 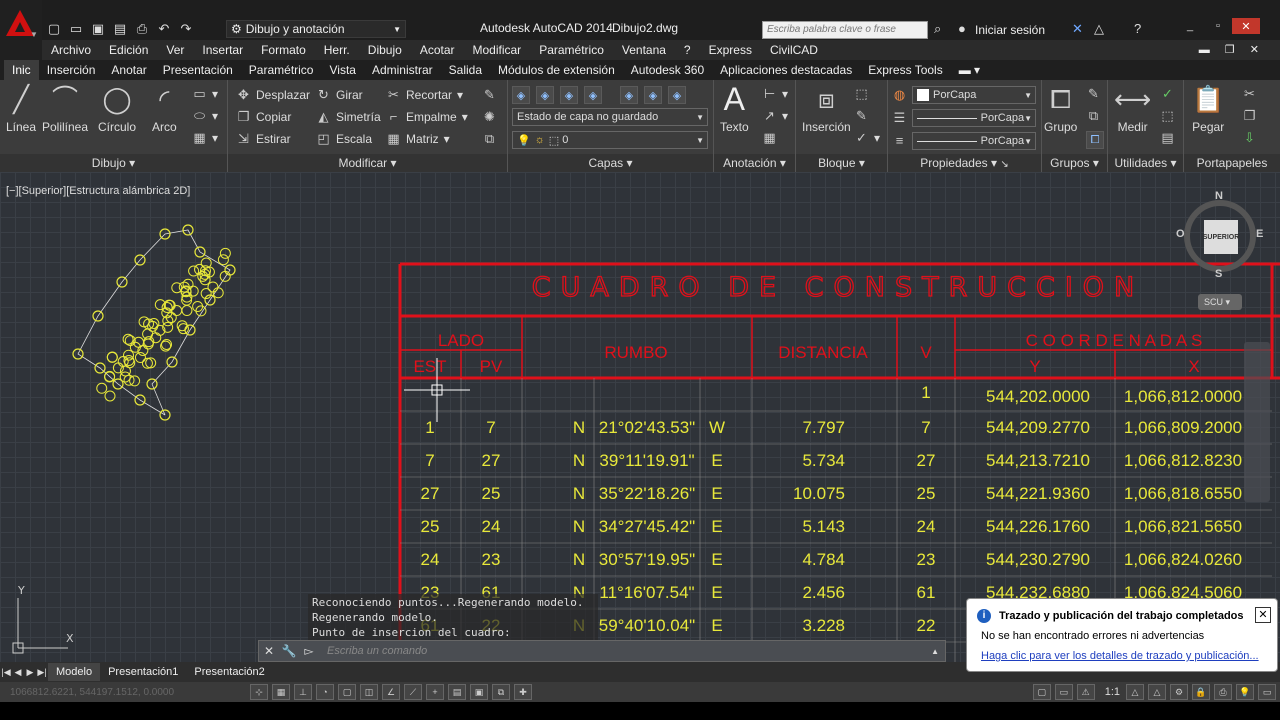 What do you see at coordinates (962, 28) in the screenshot?
I see `user-icon: ●` at bounding box center [962, 28].